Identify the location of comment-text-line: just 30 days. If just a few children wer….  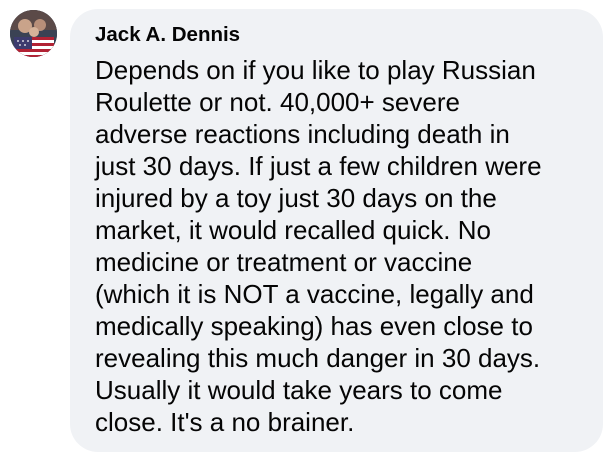
(318, 166).